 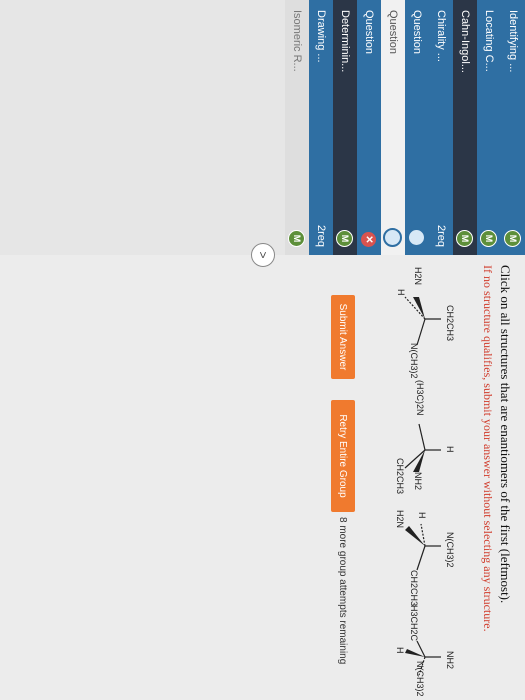 I want to click on sidebar-item-question-3: Question ✕, so click(x=369, y=127).